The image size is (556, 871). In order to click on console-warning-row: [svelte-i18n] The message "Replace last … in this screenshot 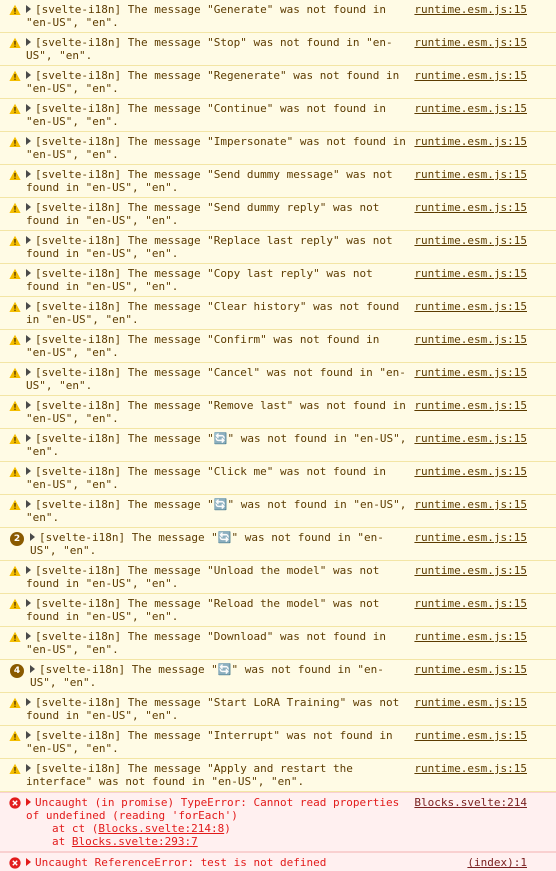, I will do `click(278, 247)`.